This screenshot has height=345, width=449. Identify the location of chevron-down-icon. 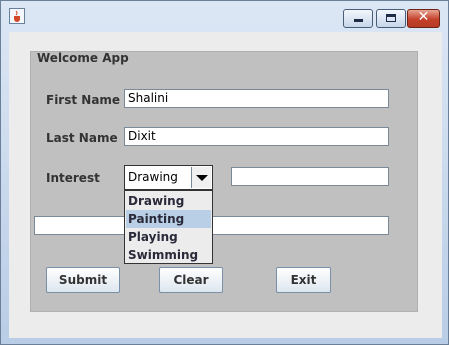
(202, 178).